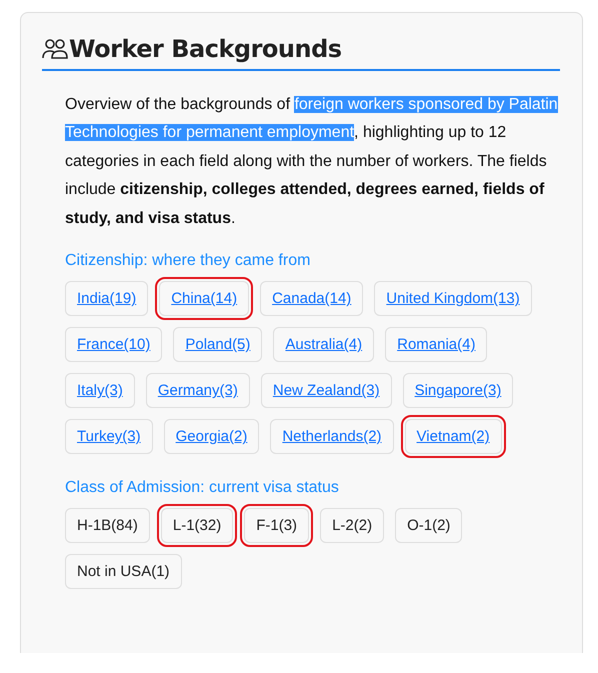  I want to click on country-tag: Poland(5), so click(217, 344).